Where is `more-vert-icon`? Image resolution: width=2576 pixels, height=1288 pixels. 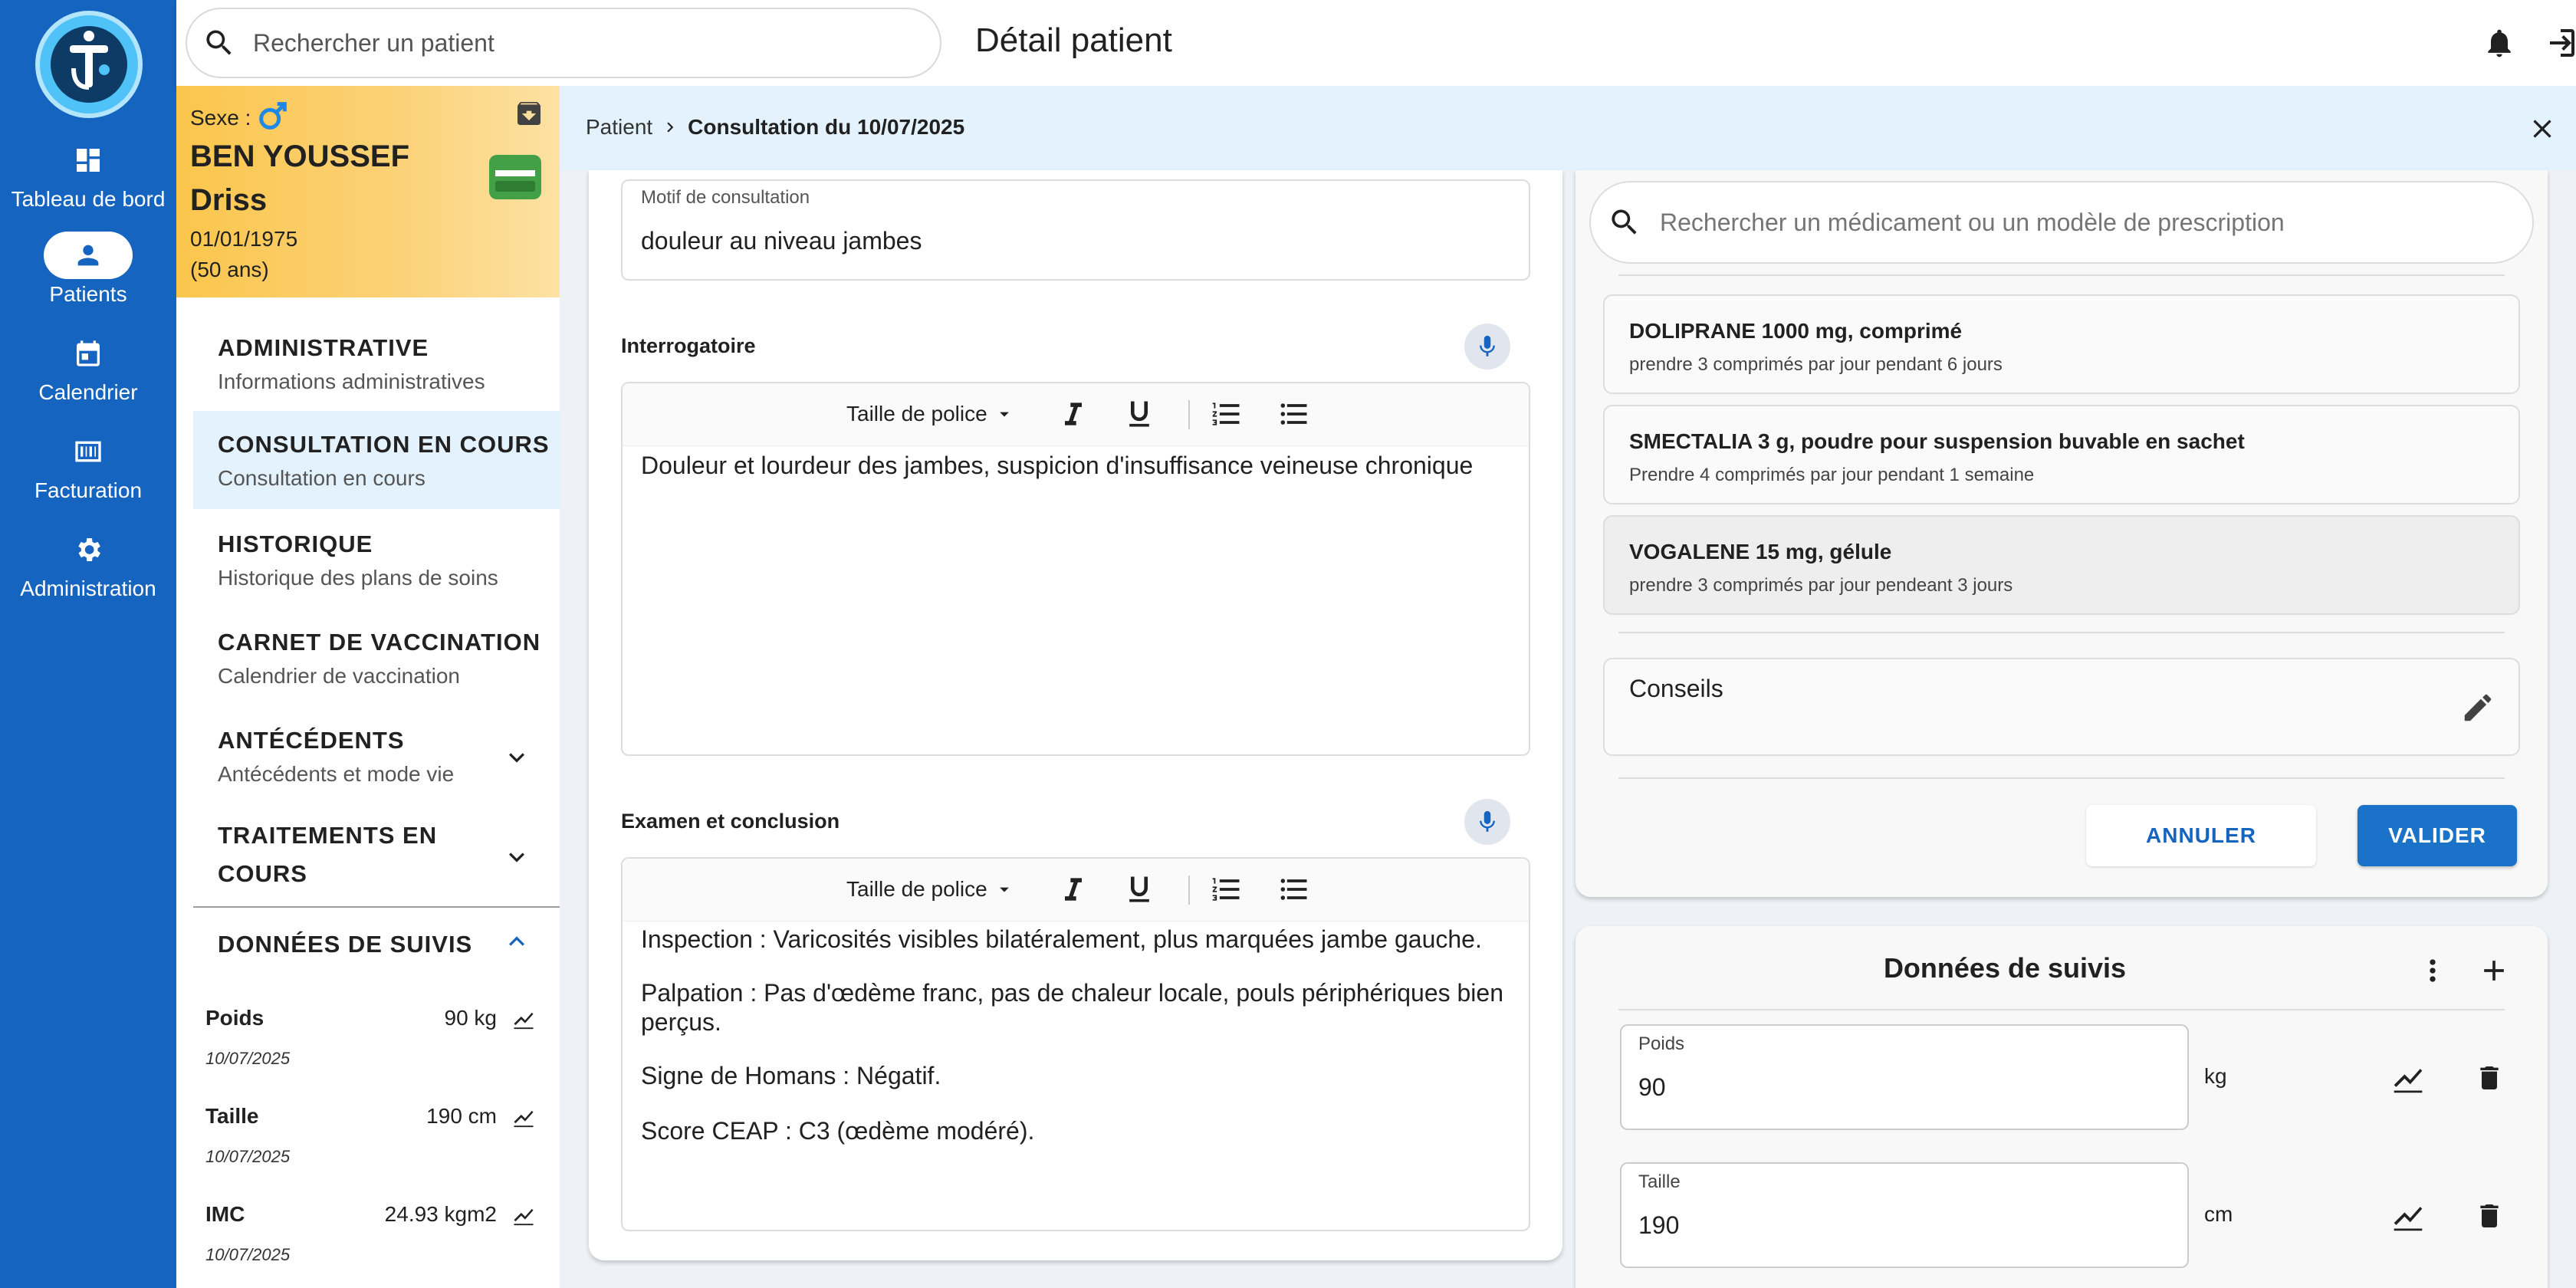 more-vert-icon is located at coordinates (2433, 970).